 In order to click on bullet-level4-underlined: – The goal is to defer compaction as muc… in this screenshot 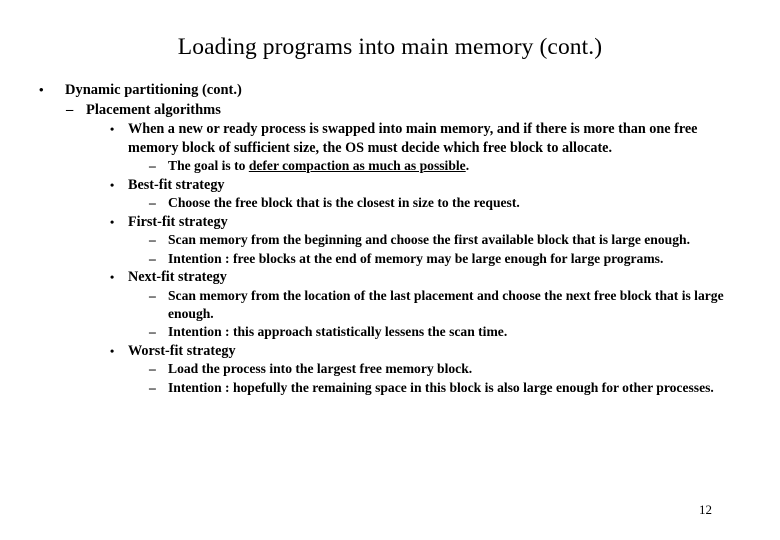, I will do `click(390, 166)`.